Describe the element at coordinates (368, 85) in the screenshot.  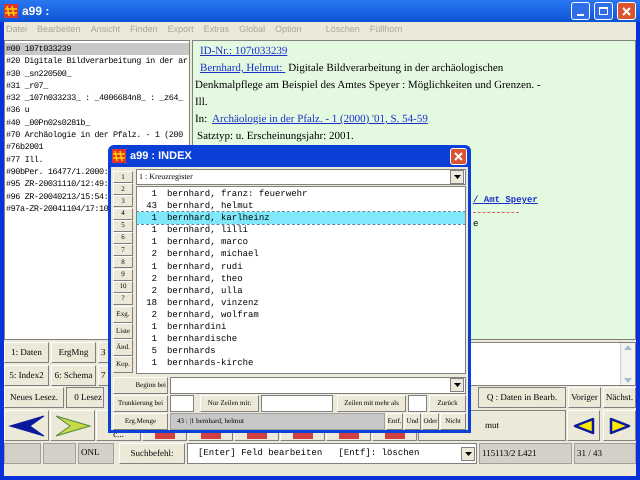
I see `title-text: Denkmalpflege am Beispiel des Amtes Speyer : Möglichkeiten und Grenzen. -` at that location.